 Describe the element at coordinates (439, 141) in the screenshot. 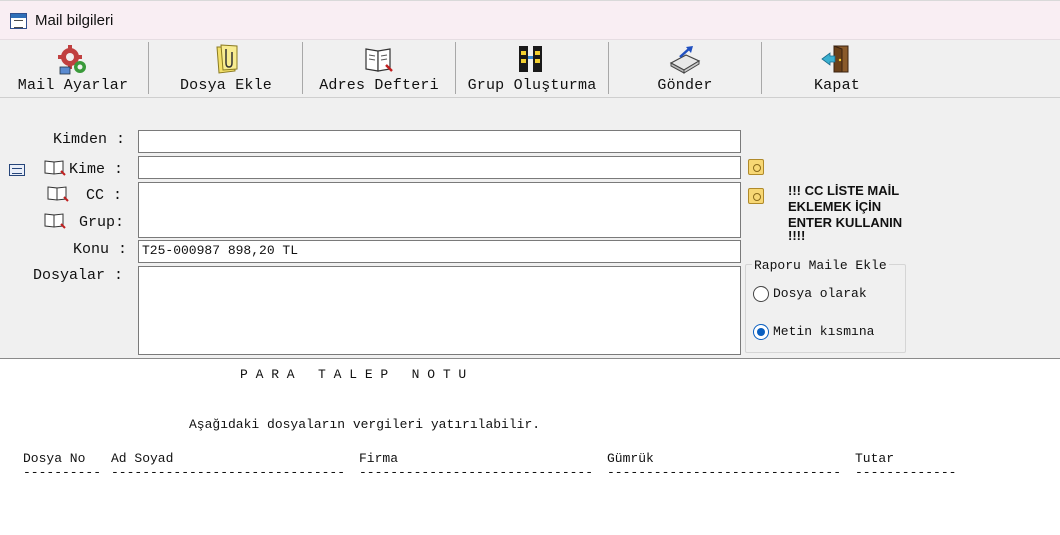

I see `from-field` at that location.